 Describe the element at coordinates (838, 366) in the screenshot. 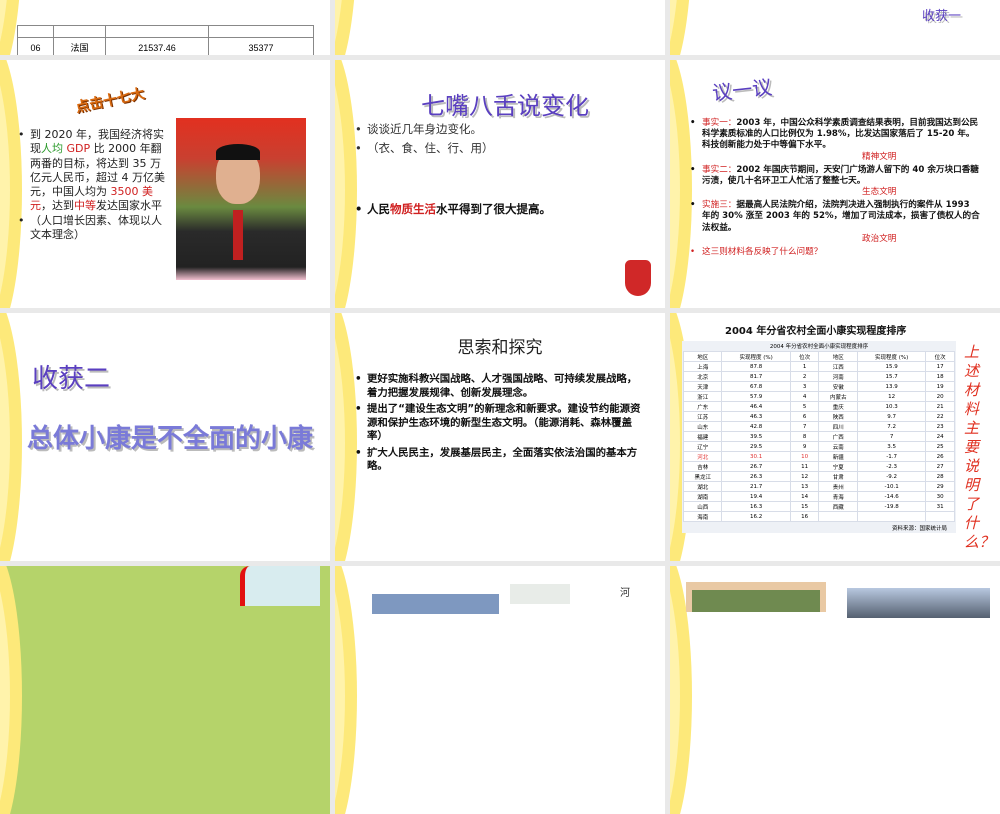

I see `table-cell: 江西` at that location.